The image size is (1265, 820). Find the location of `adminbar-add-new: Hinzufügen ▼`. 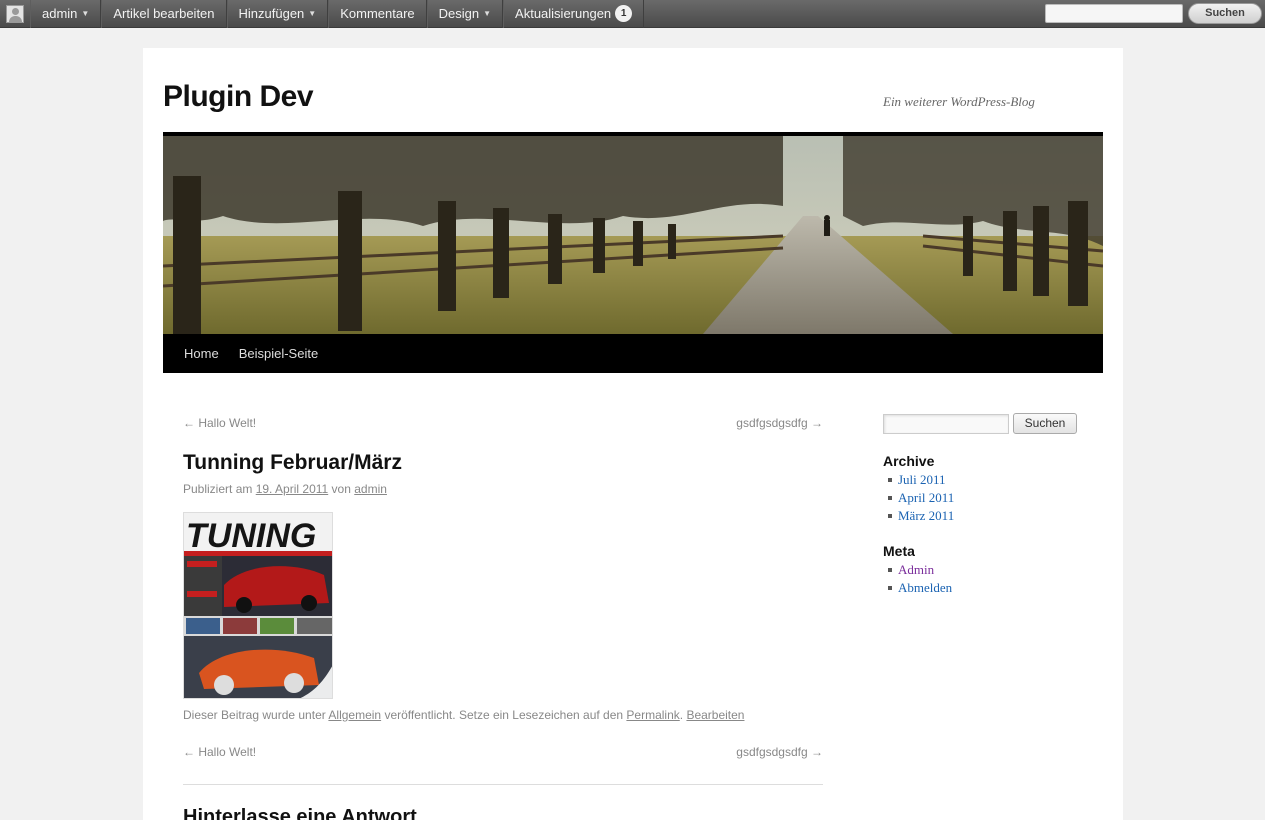

adminbar-add-new: Hinzufügen ▼ is located at coordinates (277, 14).